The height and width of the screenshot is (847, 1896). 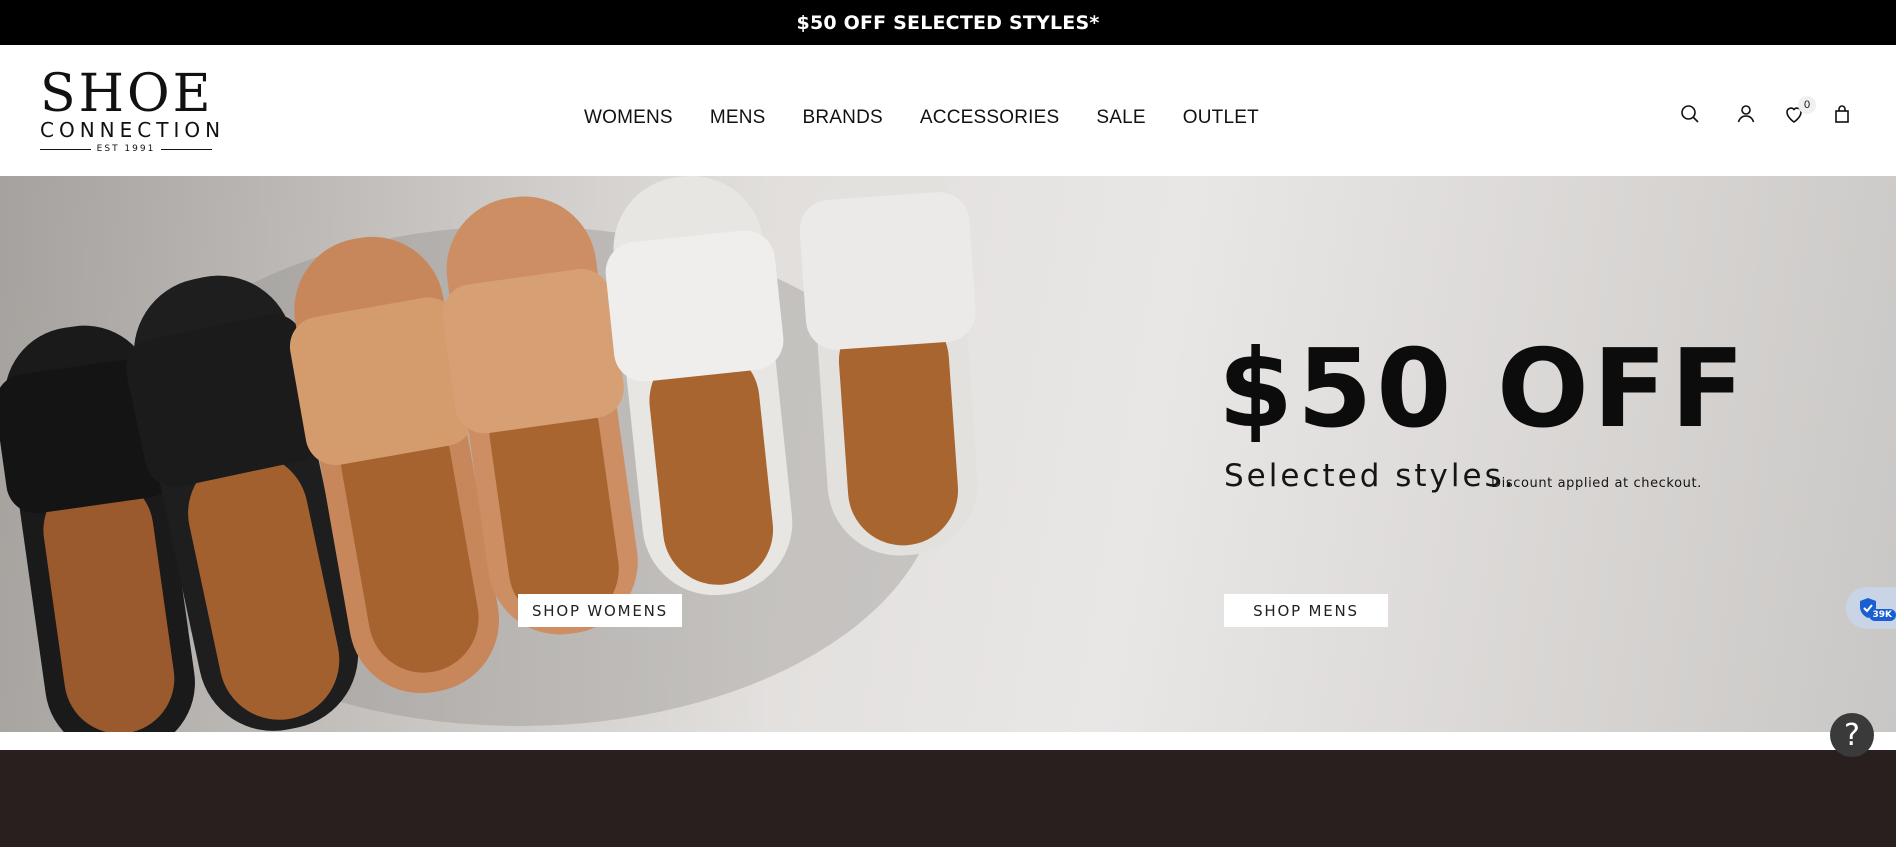 I want to click on nav-item-accessories: ACCESSORIES, so click(x=989, y=118).